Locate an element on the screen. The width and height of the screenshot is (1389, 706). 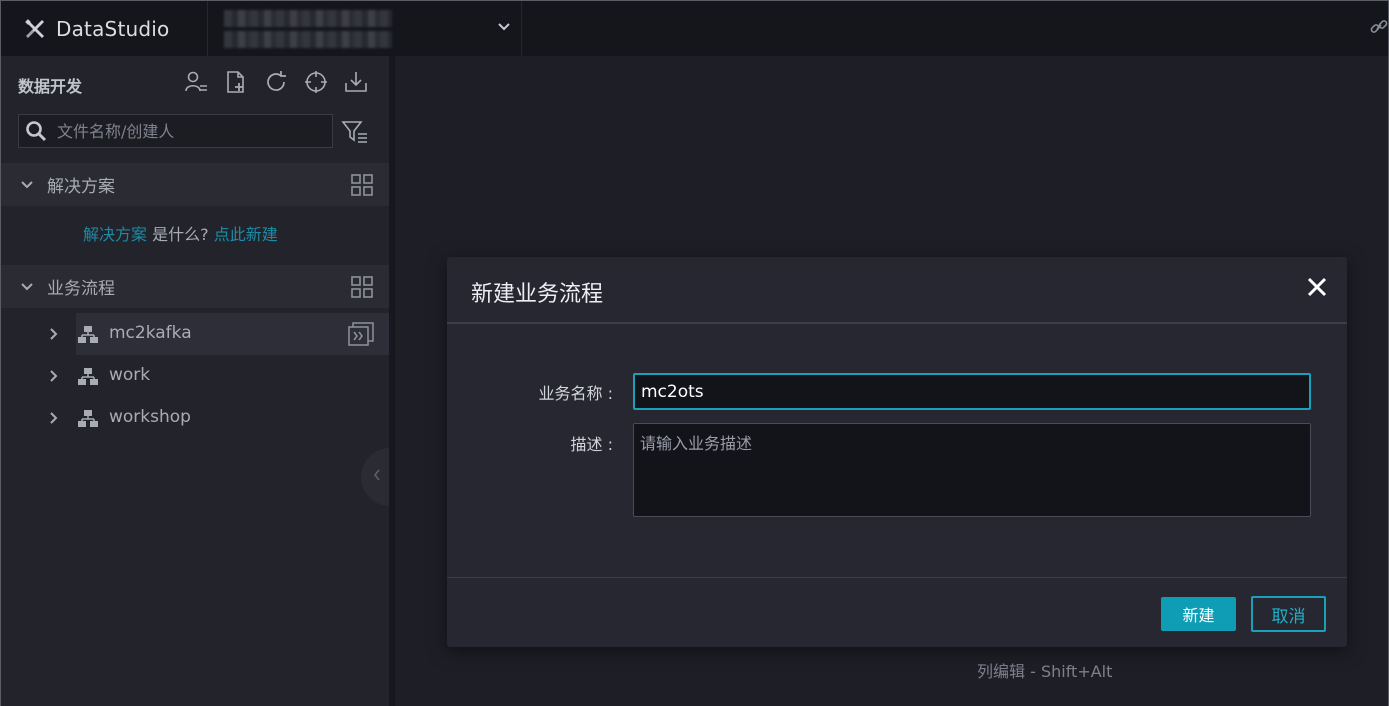
sidebar-title: 数据开发 is located at coordinates (50, 86).